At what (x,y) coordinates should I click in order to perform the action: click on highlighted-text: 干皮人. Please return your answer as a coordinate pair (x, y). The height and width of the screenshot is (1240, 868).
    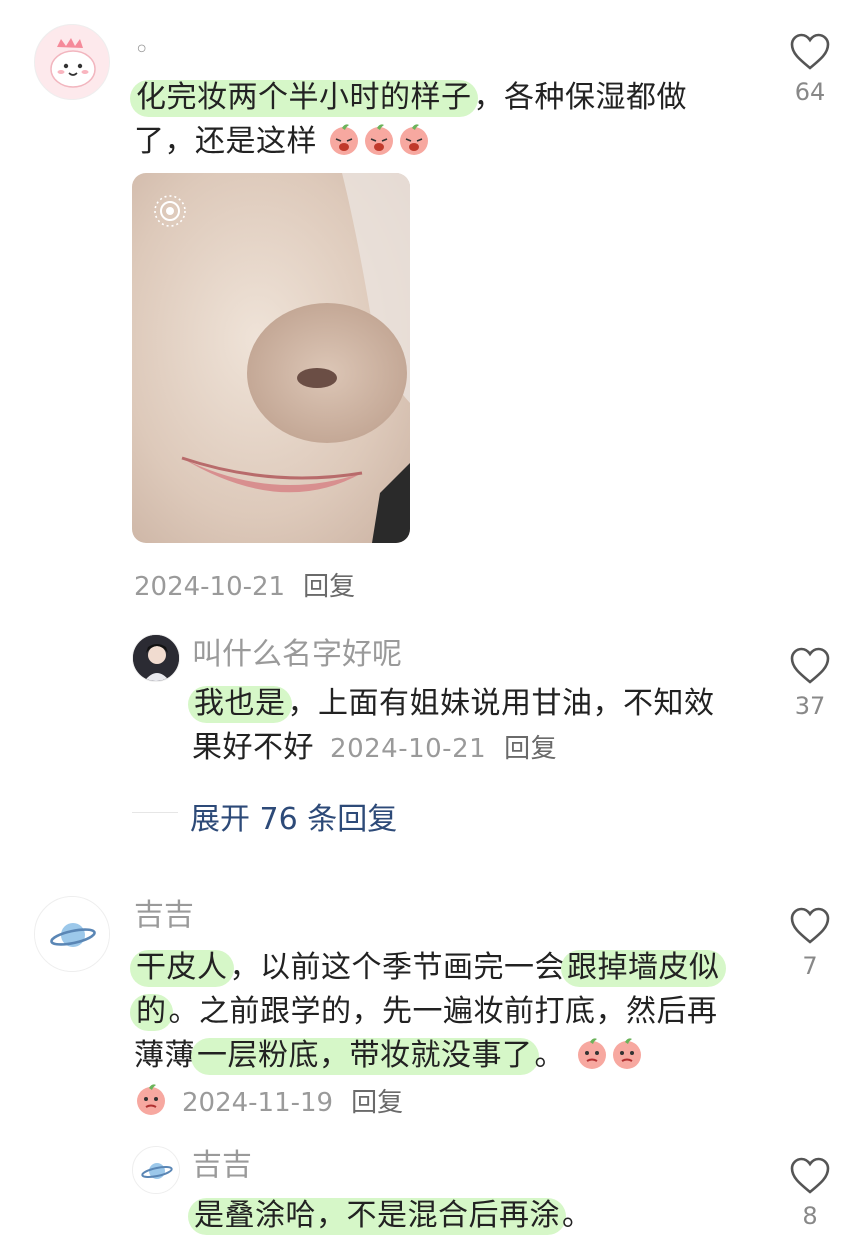
    Looking at the image, I should click on (182, 968).